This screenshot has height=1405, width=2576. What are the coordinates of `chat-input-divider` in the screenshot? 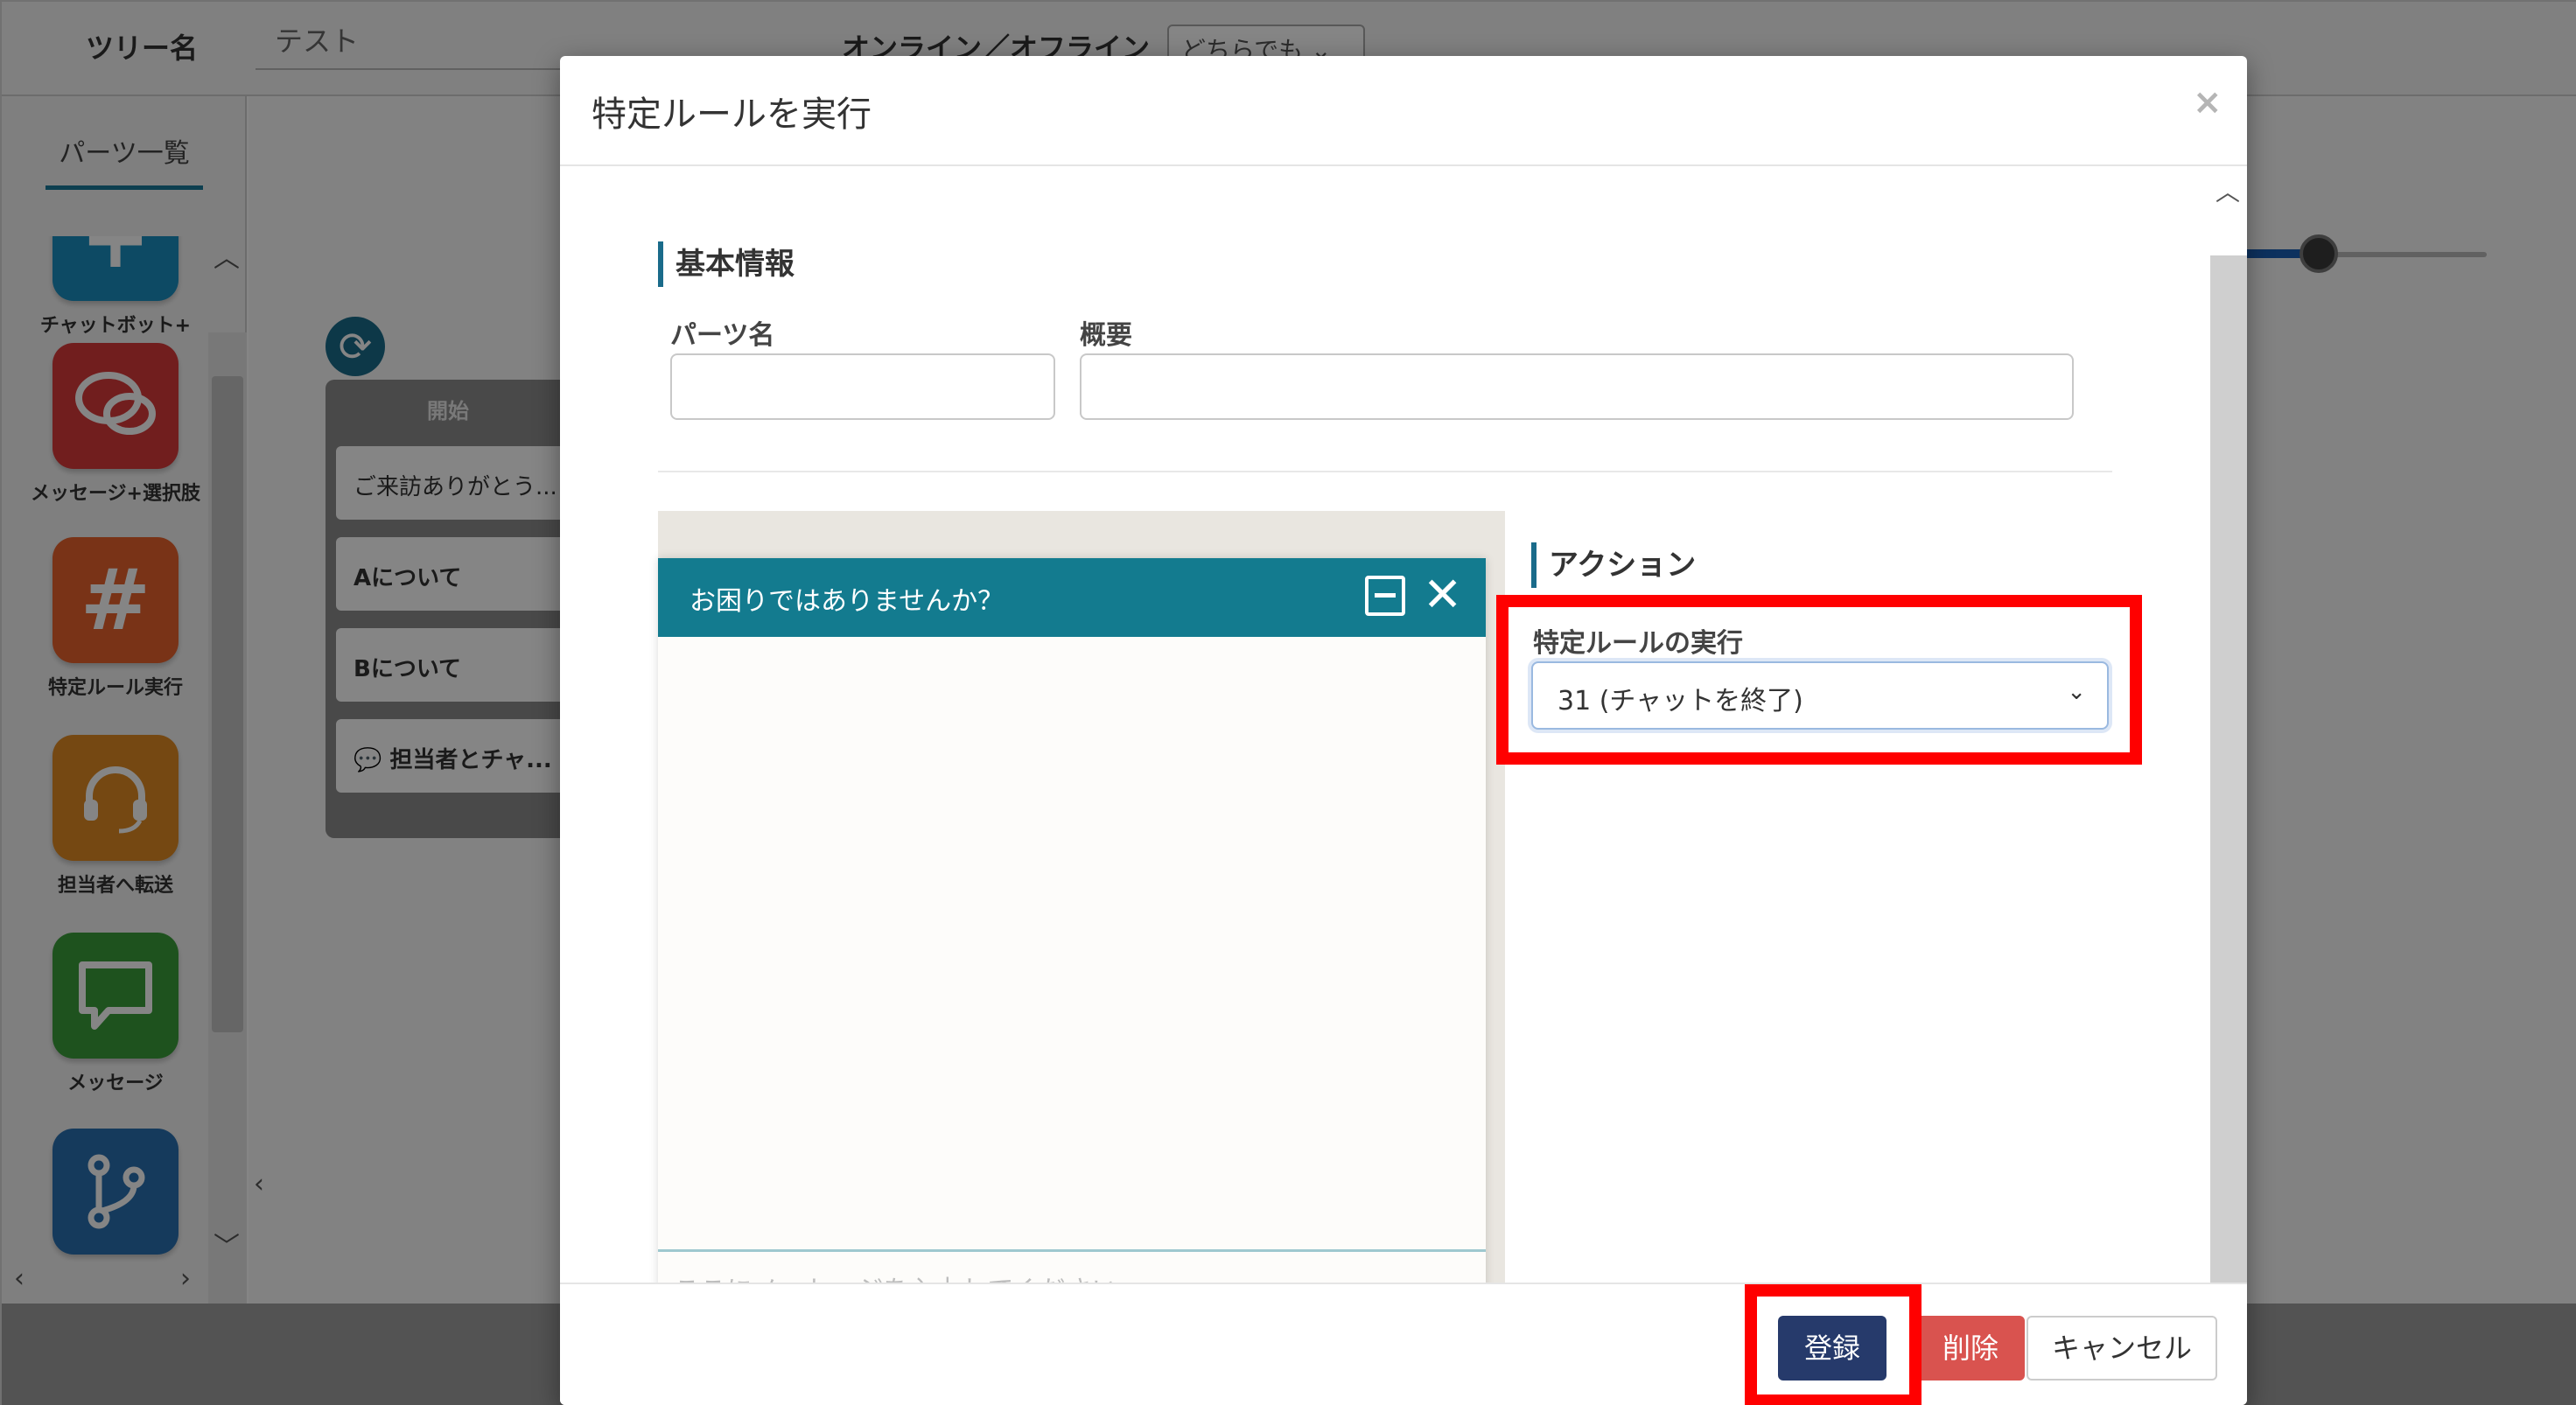 It's located at (1072, 1250).